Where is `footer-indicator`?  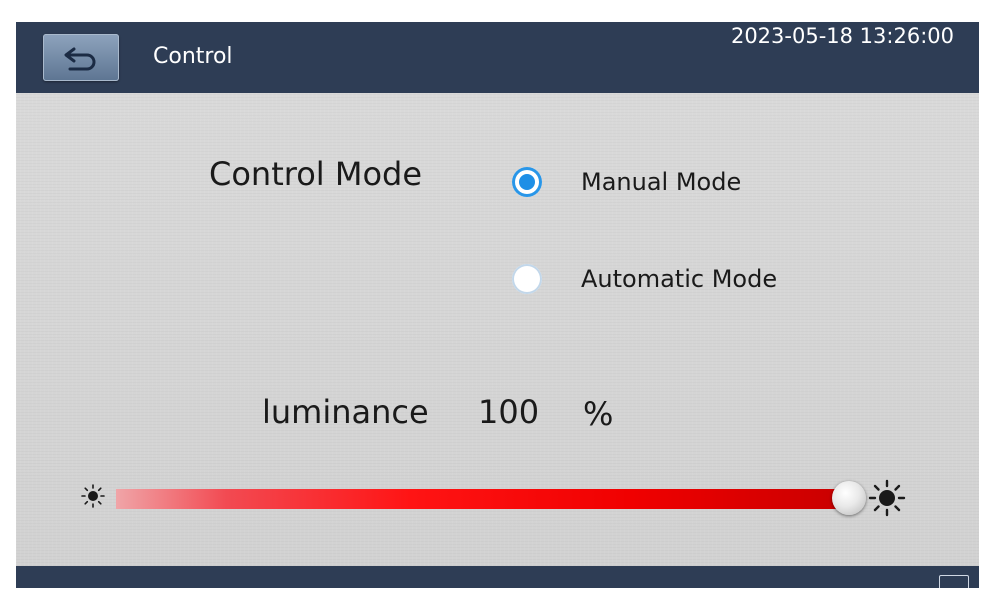
footer-indicator is located at coordinates (954, 581).